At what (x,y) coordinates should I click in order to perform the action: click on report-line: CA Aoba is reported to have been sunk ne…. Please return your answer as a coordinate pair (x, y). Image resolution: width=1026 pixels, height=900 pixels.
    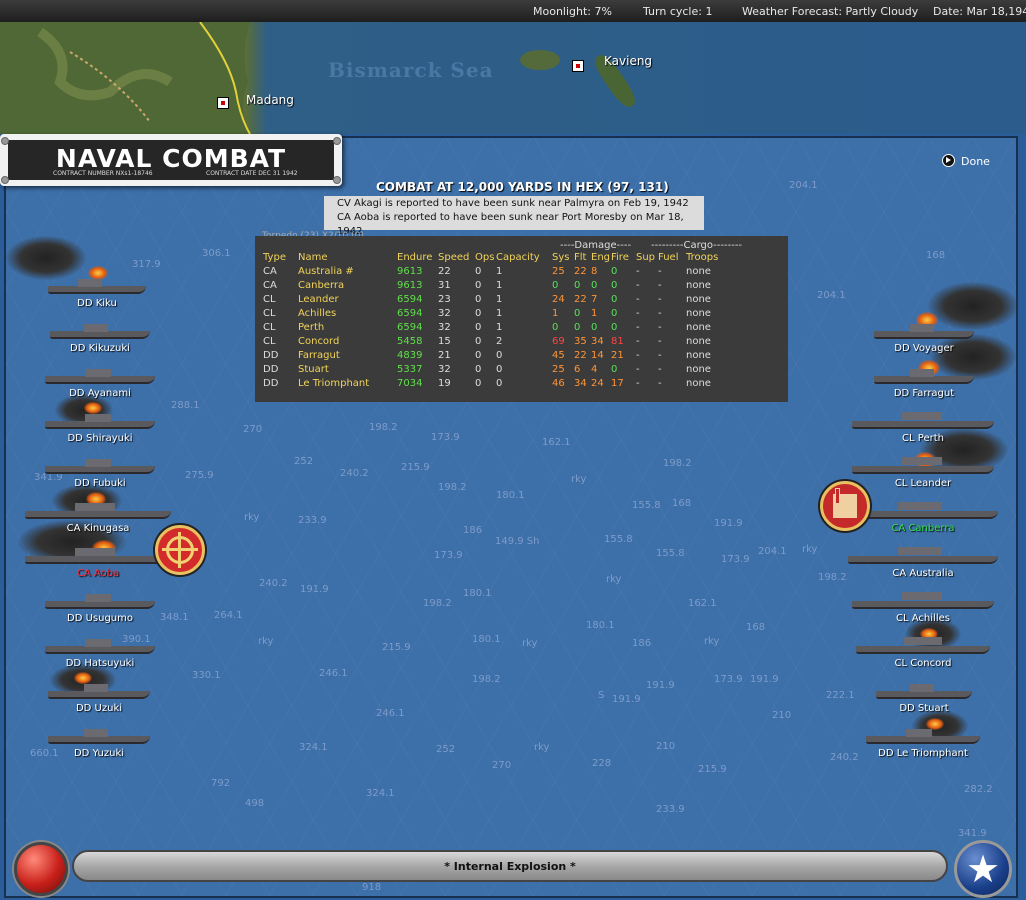
    Looking at the image, I should click on (510, 224).